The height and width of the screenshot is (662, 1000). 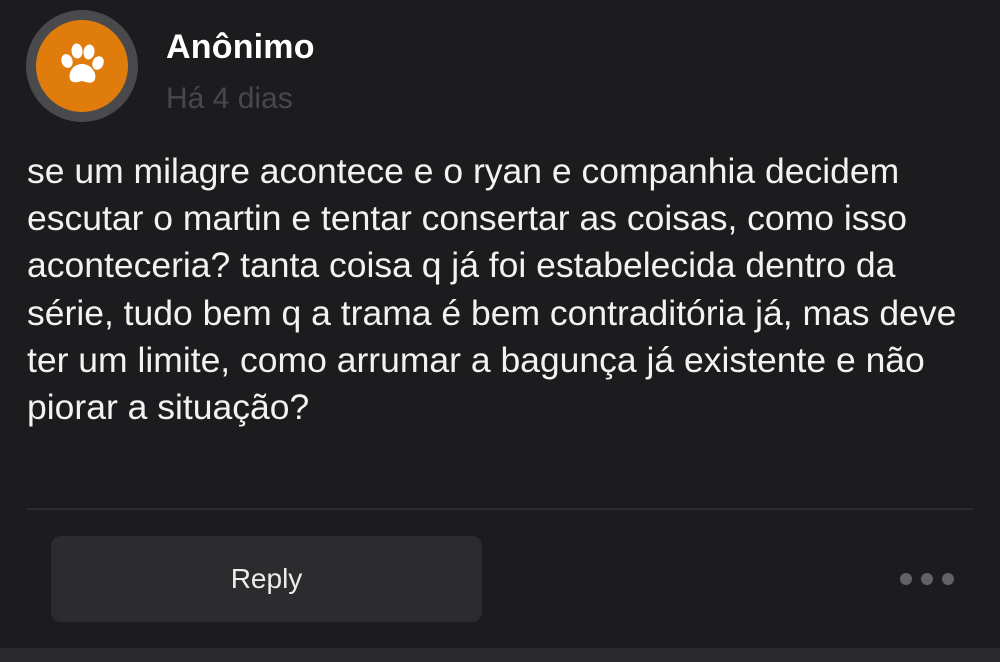 I want to click on reply-button-label: Reply, so click(x=266, y=578).